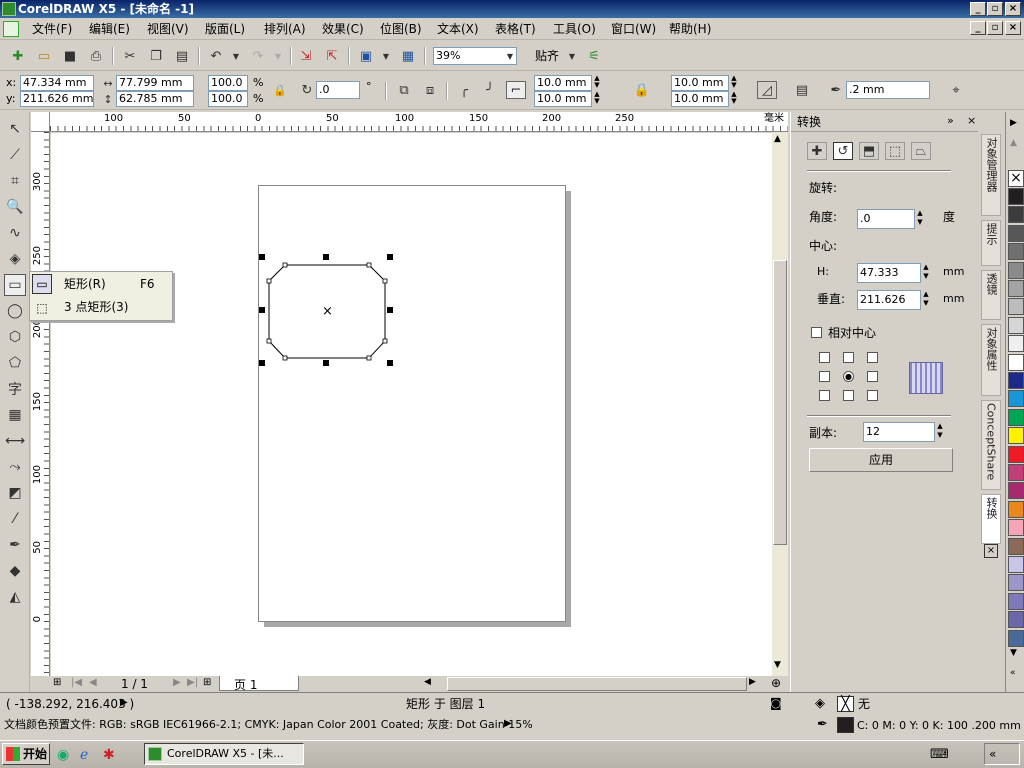 The width and height of the screenshot is (1024, 768). What do you see at coordinates (991, 551) in the screenshot?
I see `close-docker-icon: ×` at bounding box center [991, 551].